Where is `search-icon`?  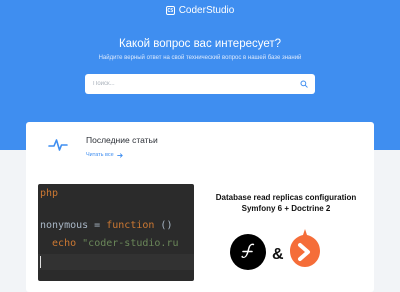 search-icon is located at coordinates (304, 84).